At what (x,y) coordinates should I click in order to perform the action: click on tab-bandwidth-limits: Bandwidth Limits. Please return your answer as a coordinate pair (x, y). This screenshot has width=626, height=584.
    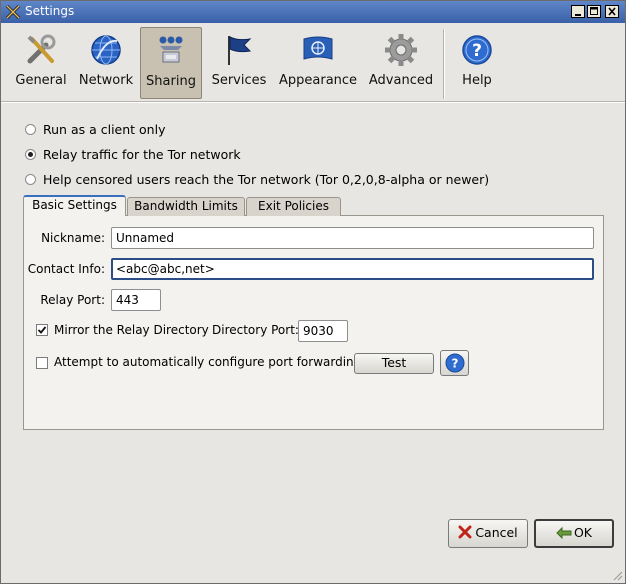
    Looking at the image, I should click on (186, 206).